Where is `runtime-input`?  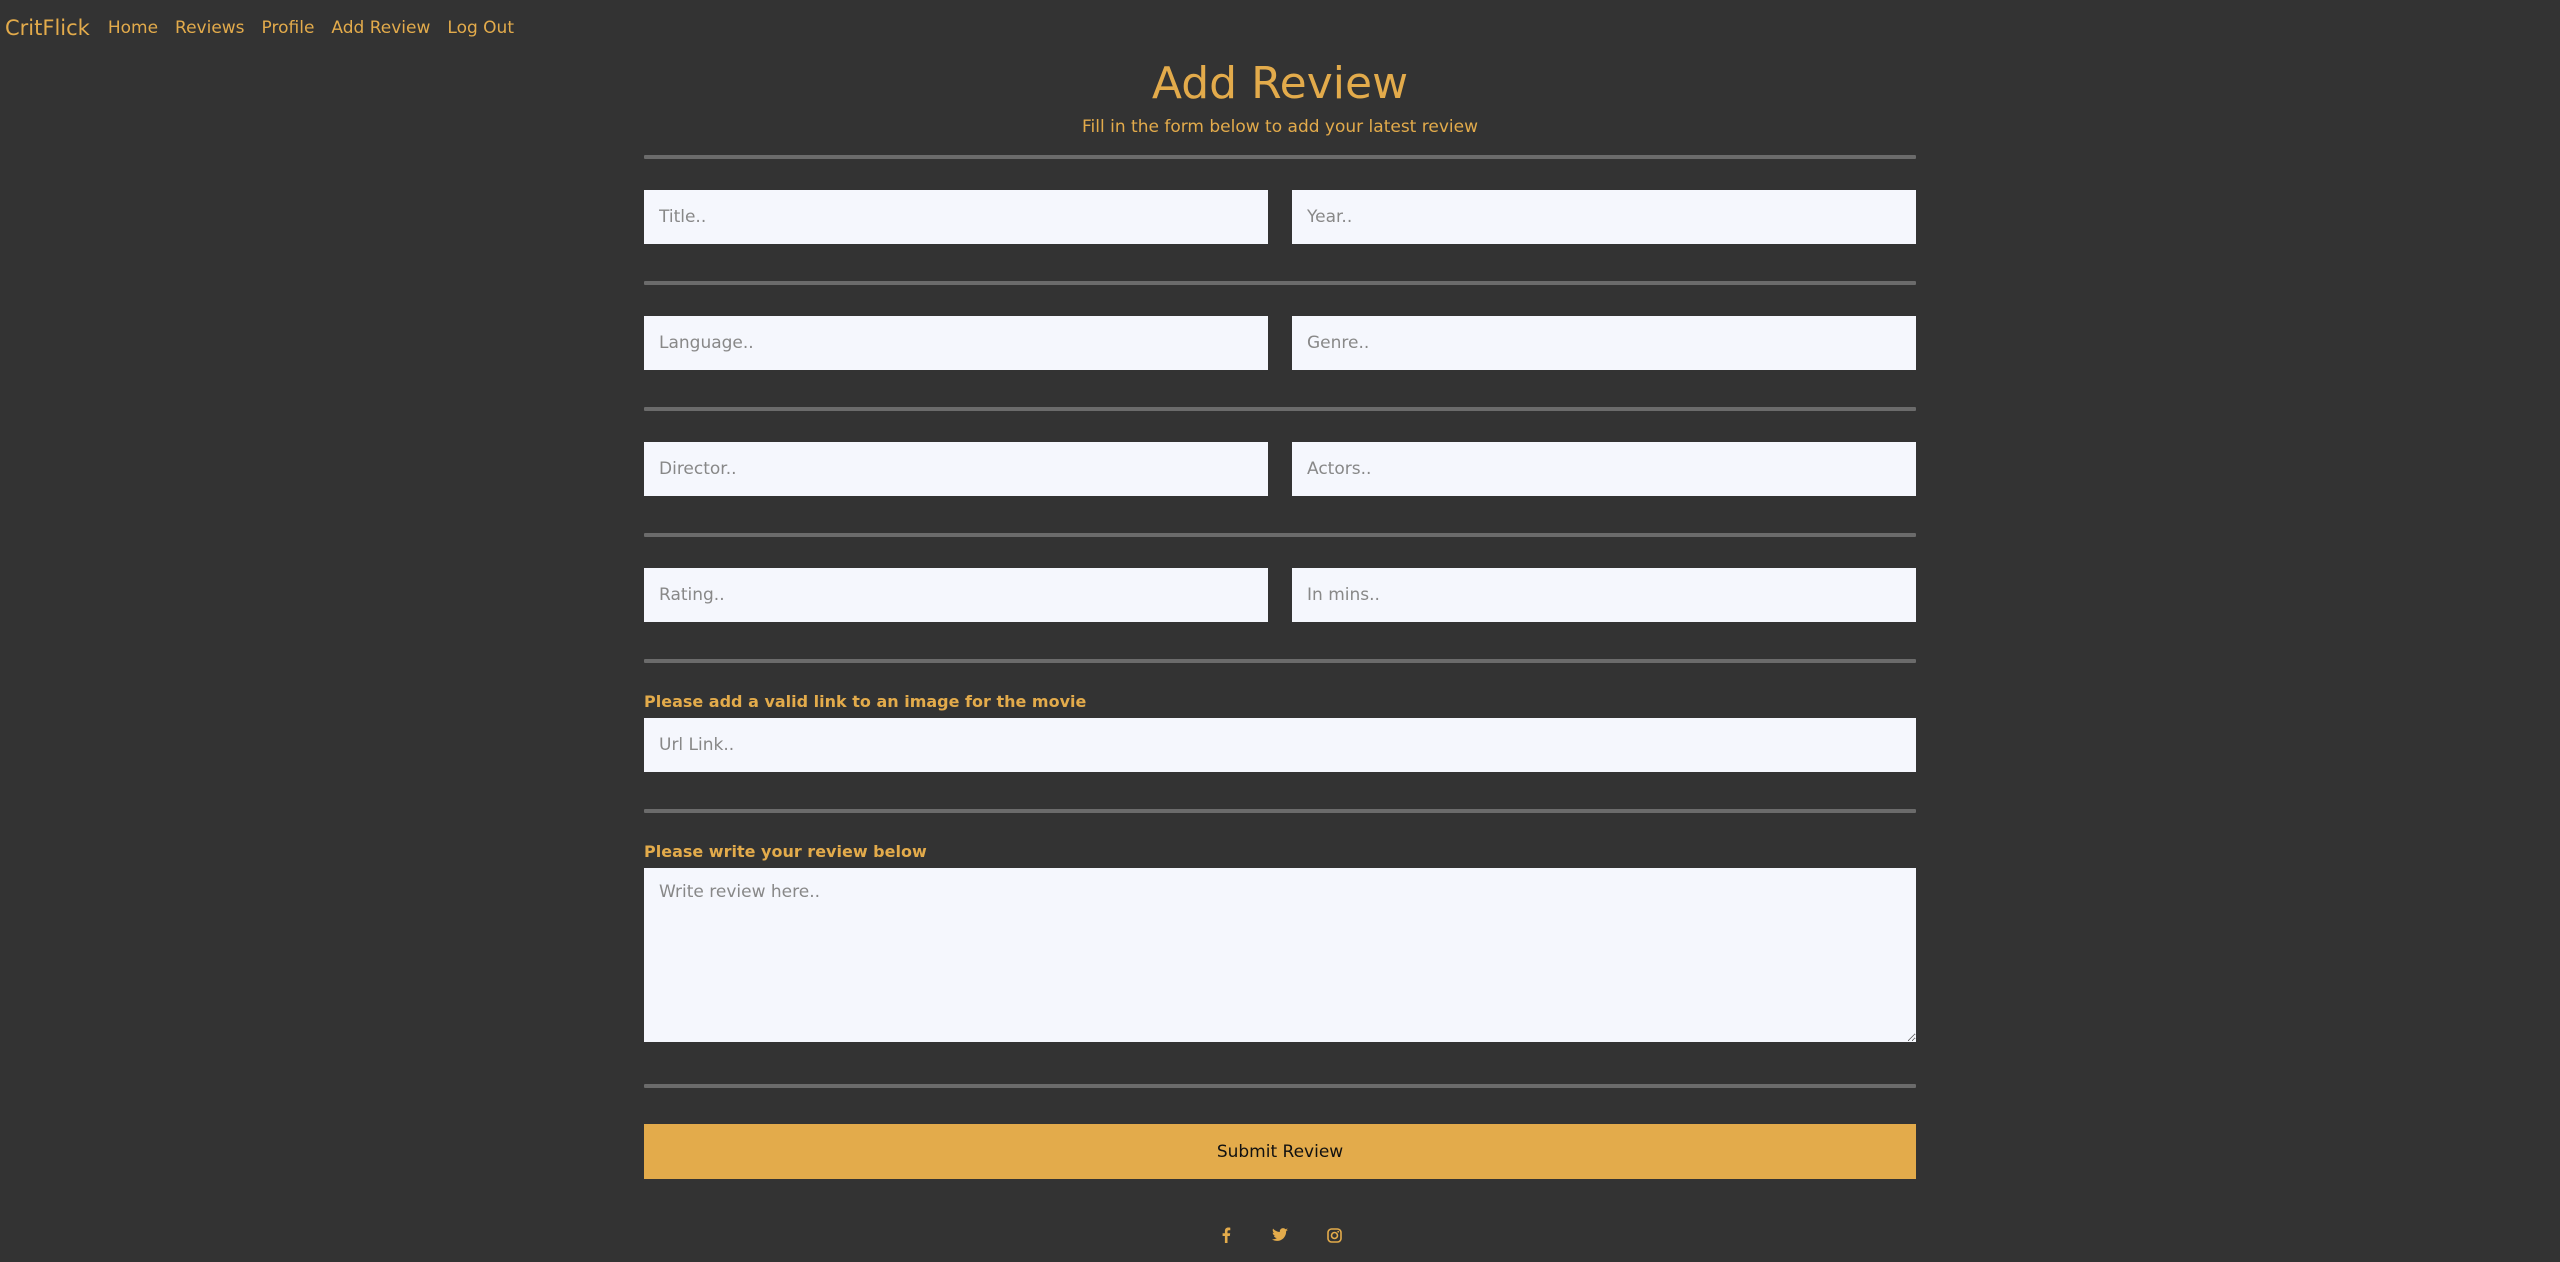
runtime-input is located at coordinates (1604, 595).